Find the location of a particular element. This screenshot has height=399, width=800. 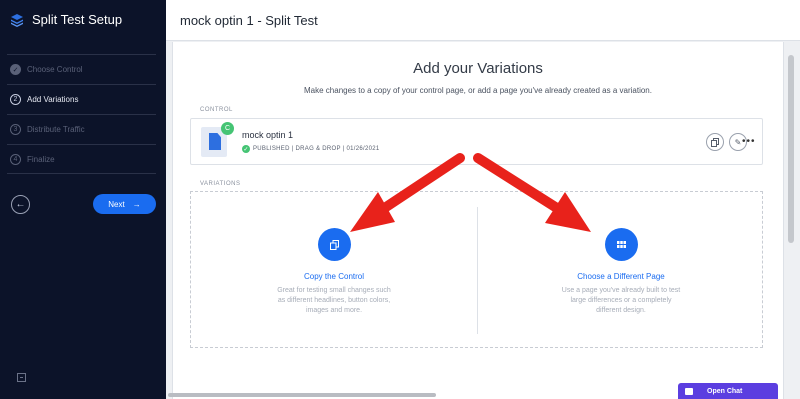

control-meta-text: PUBLISHED | DRAG & DROP | 01/26/2021 is located at coordinates (316, 149).